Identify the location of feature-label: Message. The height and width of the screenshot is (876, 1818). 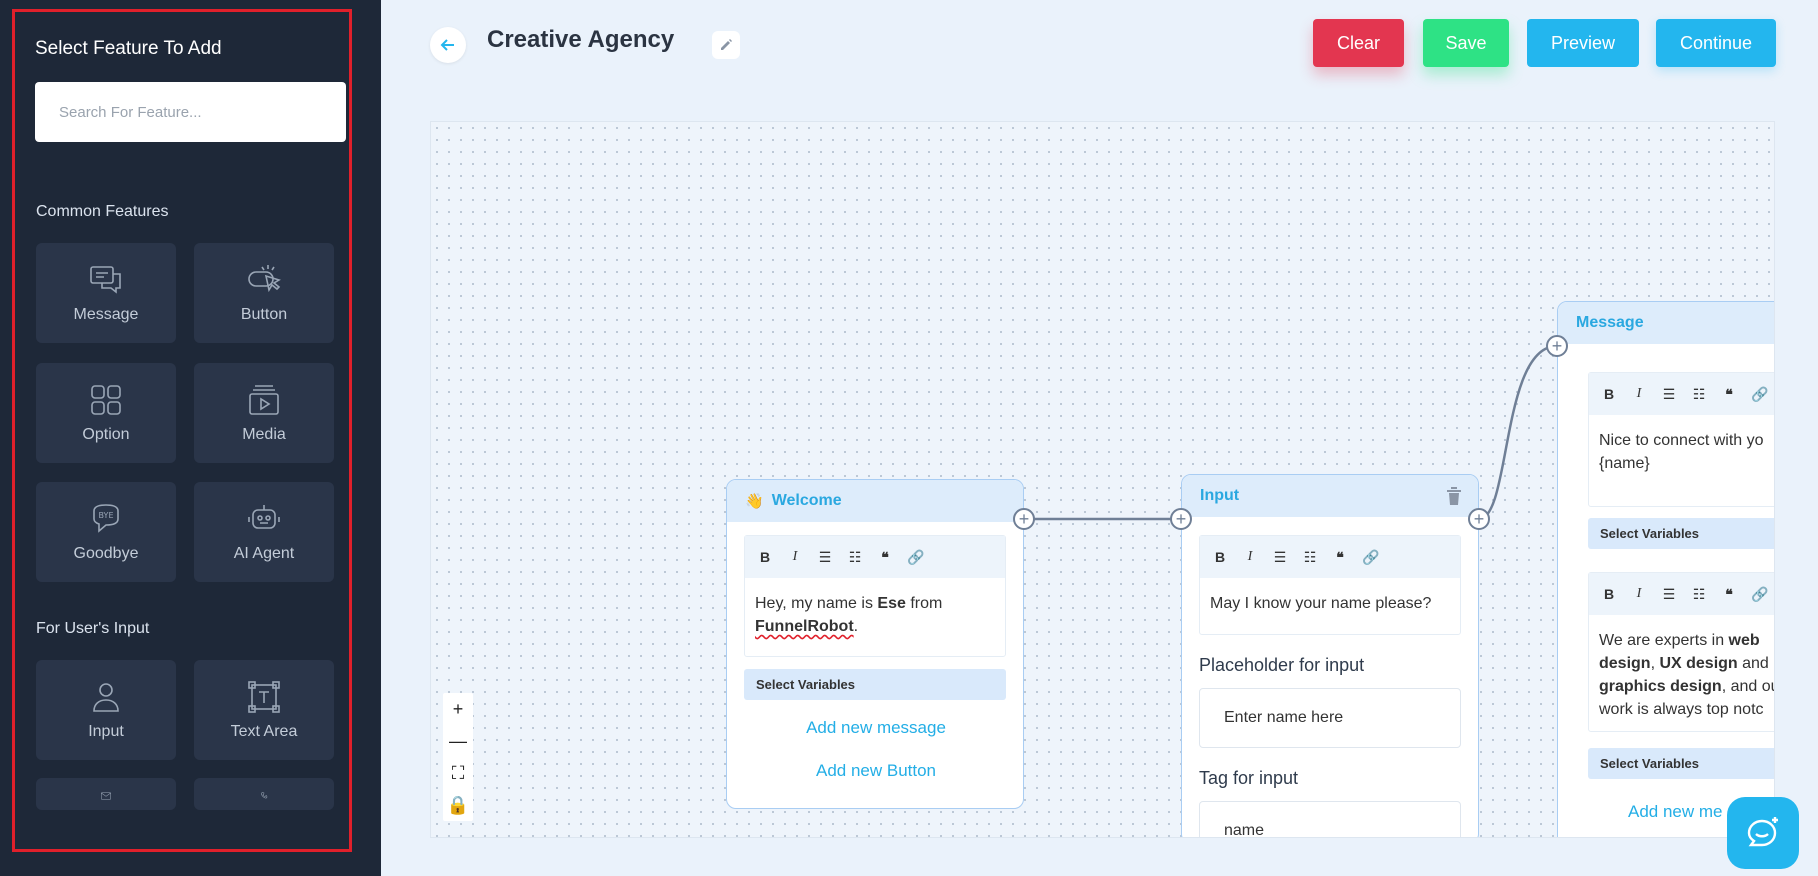
(106, 314).